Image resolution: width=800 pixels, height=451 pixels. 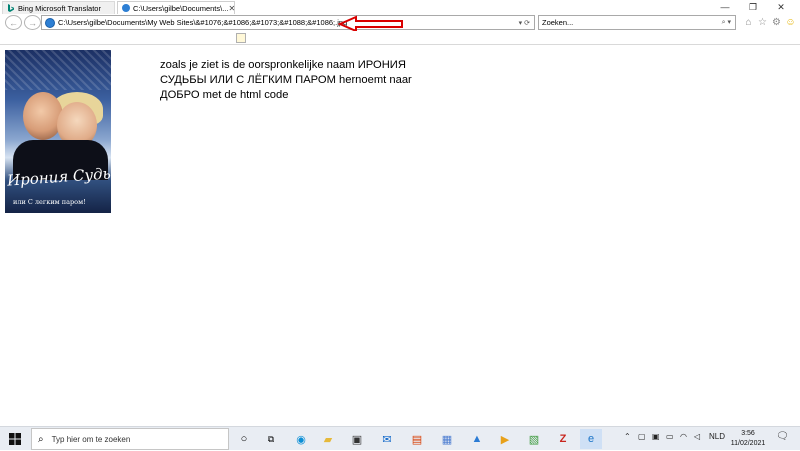 I want to click on back-button: ←, so click(x=13, y=22).